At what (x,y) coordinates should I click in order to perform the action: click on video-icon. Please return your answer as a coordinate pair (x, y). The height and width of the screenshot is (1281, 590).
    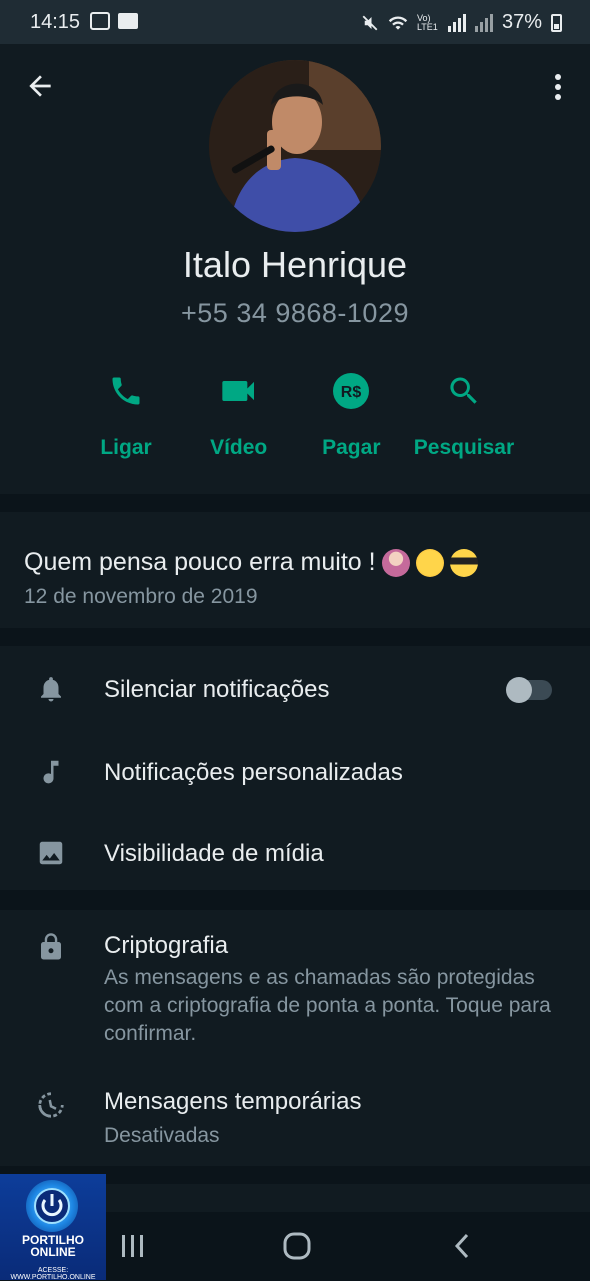
    Looking at the image, I should click on (237, 391).